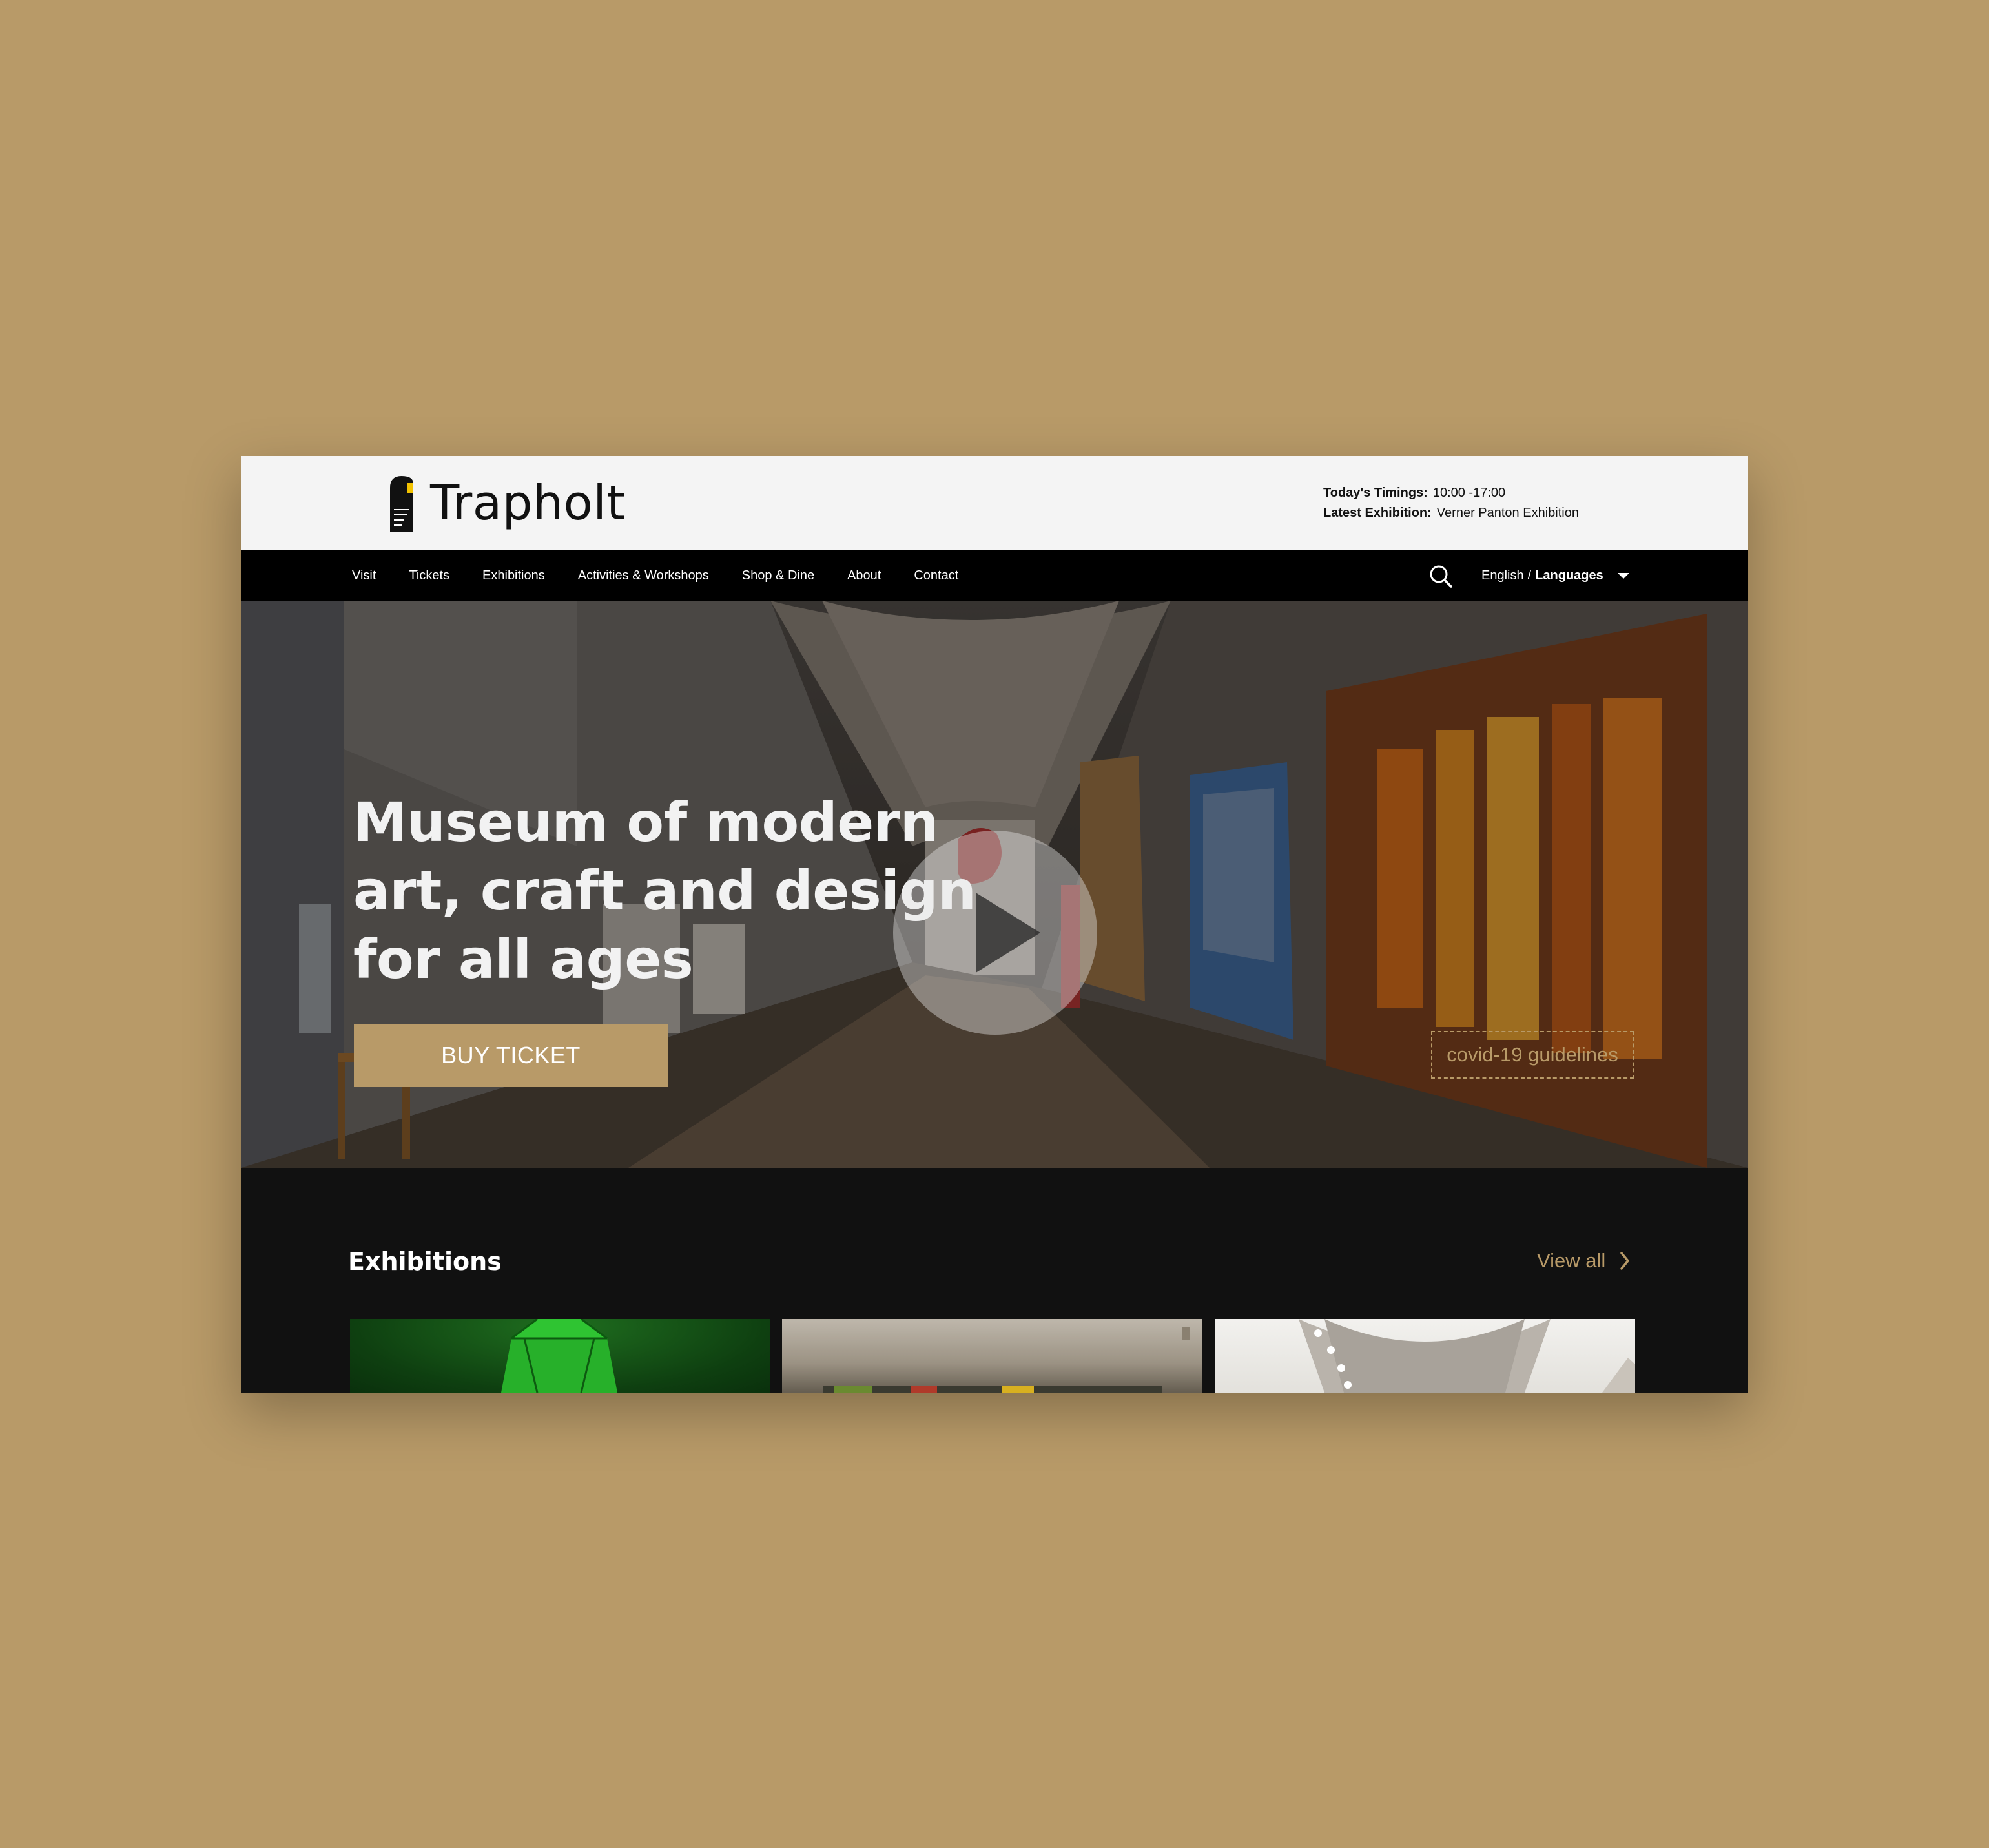 This screenshot has width=1989, height=1848. I want to click on view-all-label: View all, so click(1571, 1260).